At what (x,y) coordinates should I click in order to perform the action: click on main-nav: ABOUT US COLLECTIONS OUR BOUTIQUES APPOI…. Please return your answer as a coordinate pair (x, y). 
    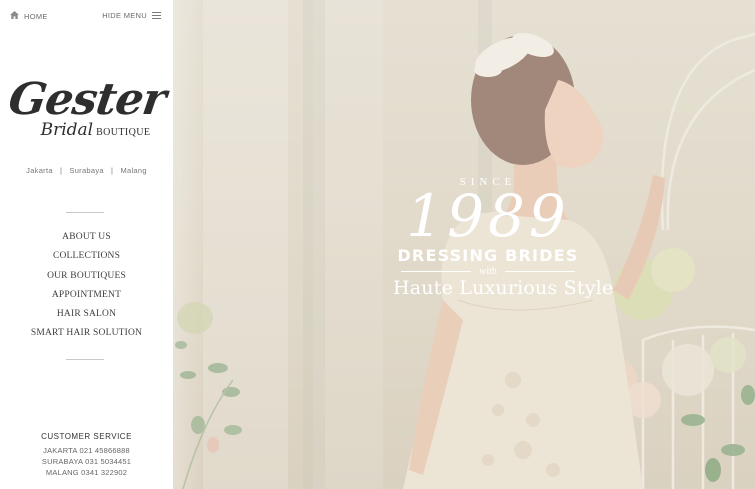
    Looking at the image, I should click on (86, 290).